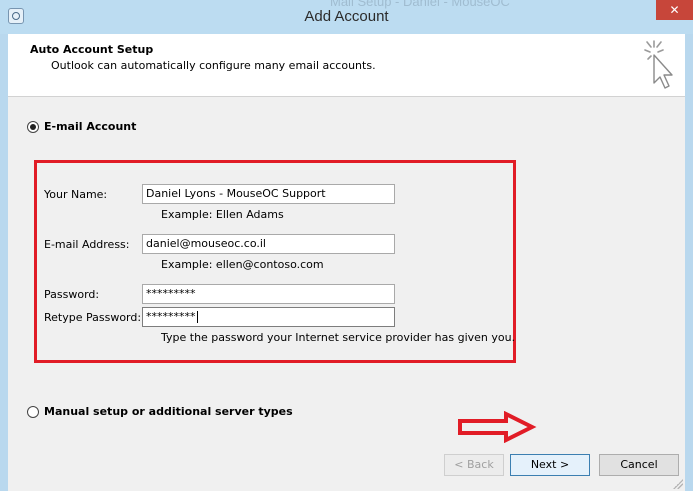 This screenshot has height=491, width=693. What do you see at coordinates (674, 10) in the screenshot?
I see `close-button: ✕` at bounding box center [674, 10].